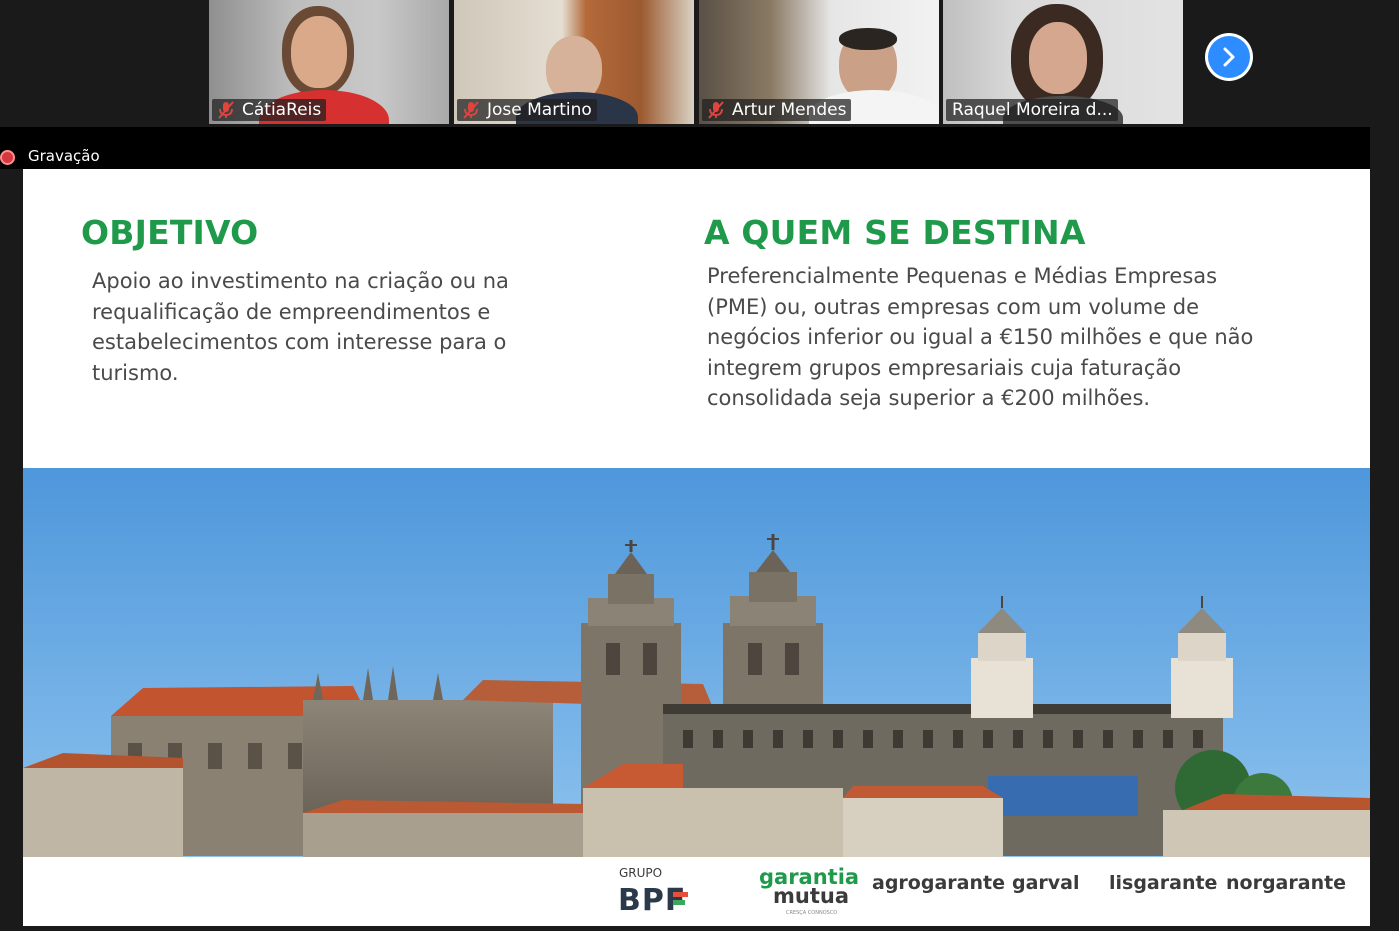  I want to click on garantia-logo-line2: mutua, so click(811, 896).